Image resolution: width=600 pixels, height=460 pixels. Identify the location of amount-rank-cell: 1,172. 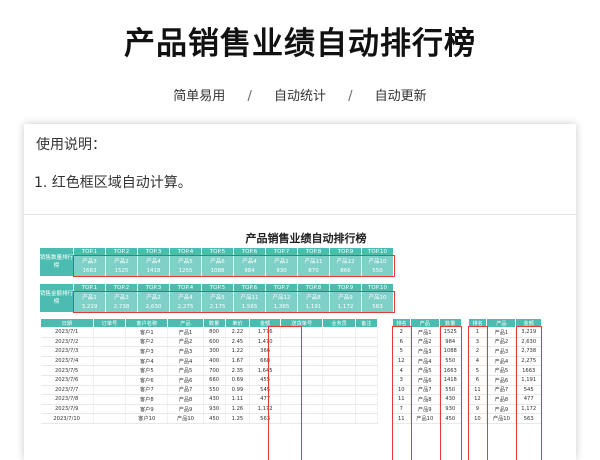
(528, 409).